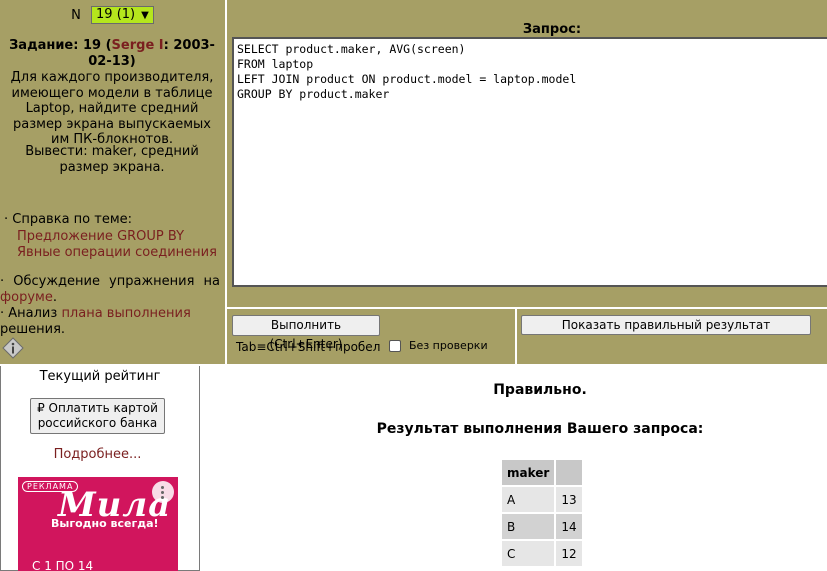 The height and width of the screenshot is (571, 827). Describe the element at coordinates (306, 333) in the screenshot. I see `execute-button: Выполнить (Ctrl+Enter)` at that location.